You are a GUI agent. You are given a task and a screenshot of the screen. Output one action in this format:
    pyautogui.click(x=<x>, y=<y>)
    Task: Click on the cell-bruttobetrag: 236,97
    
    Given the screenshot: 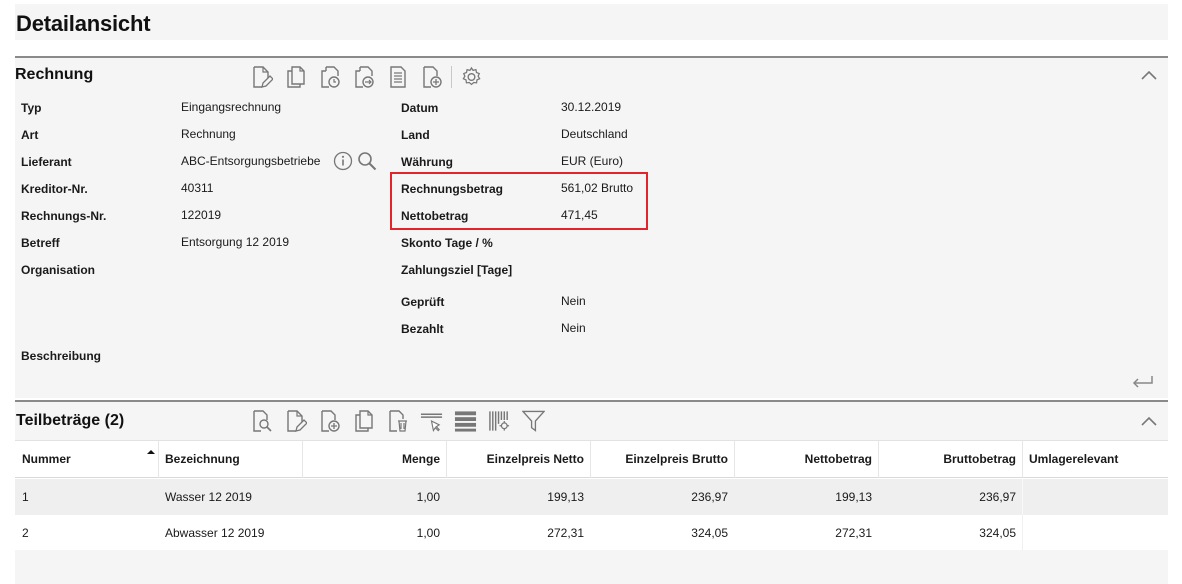 What is the action you would take?
    pyautogui.click(x=997, y=497)
    